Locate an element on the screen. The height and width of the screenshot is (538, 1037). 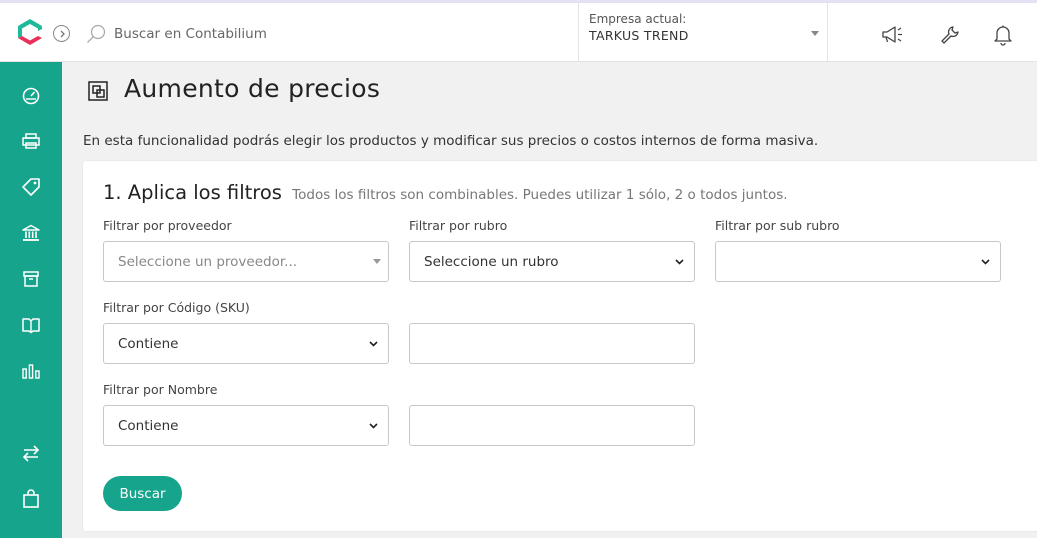
nombre-label: Filtrar por Nombre is located at coordinates (160, 389).